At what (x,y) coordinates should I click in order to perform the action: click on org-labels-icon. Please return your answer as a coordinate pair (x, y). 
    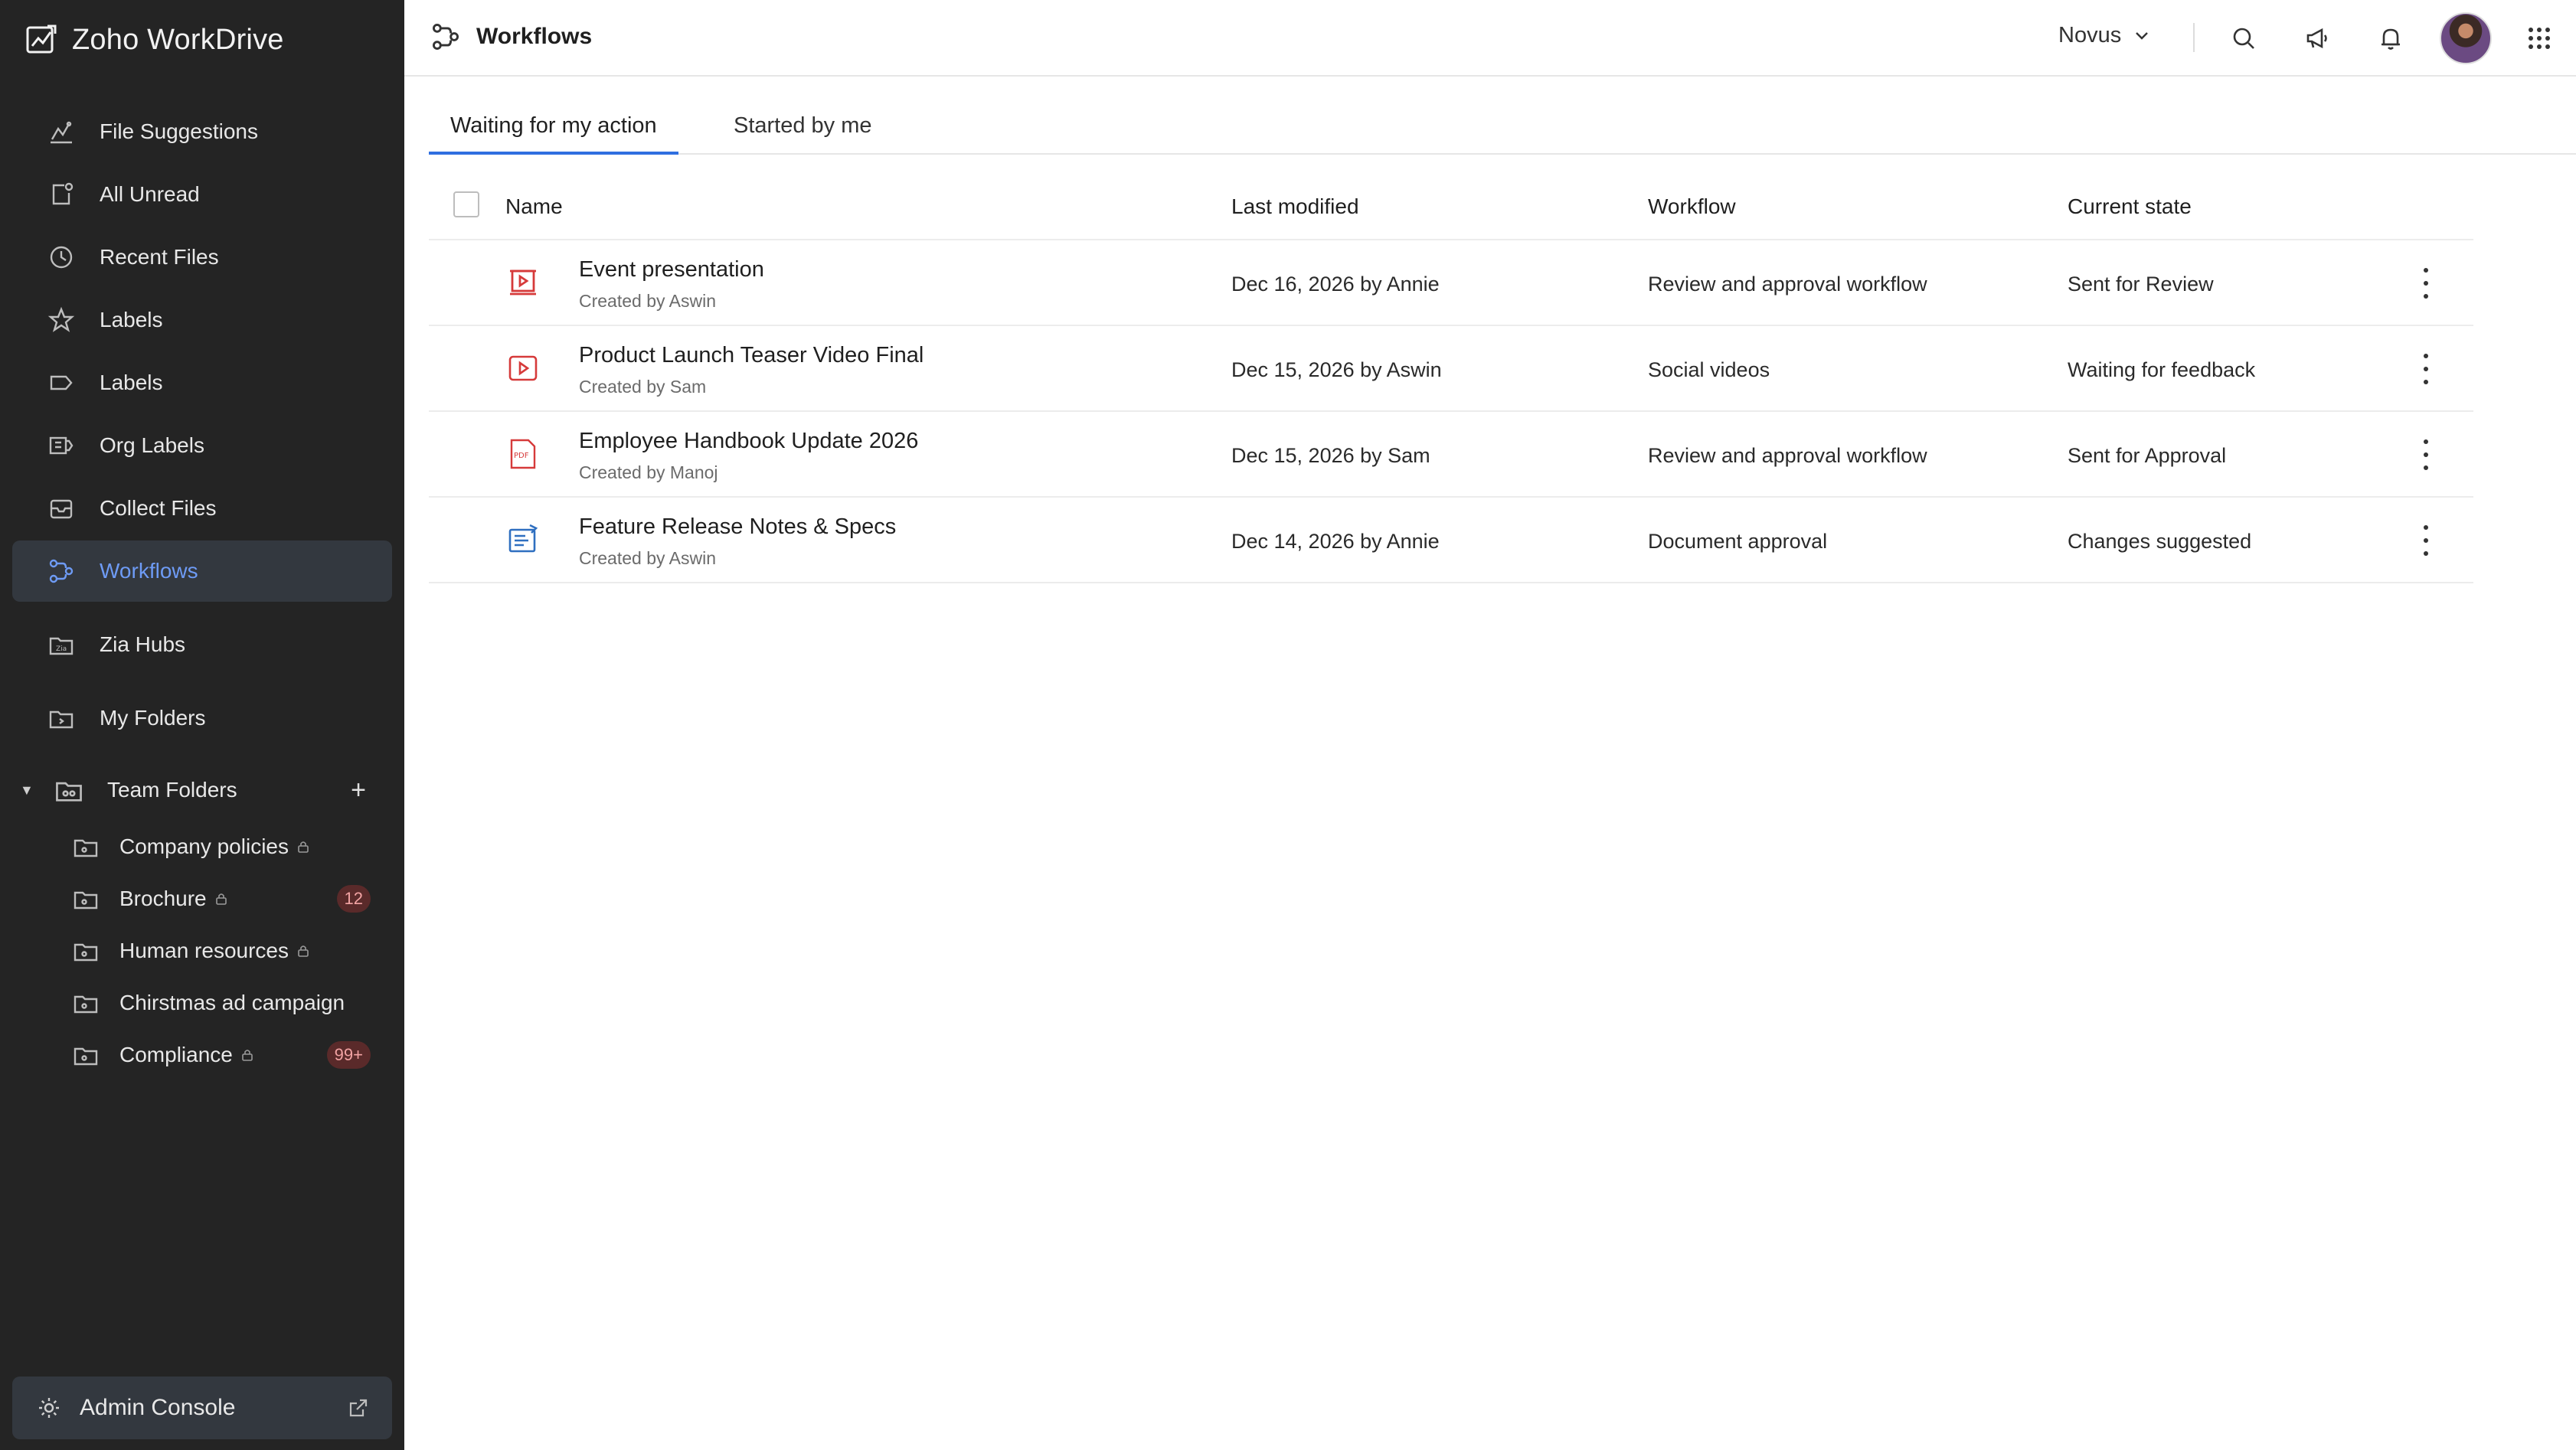
    Looking at the image, I should click on (61, 445).